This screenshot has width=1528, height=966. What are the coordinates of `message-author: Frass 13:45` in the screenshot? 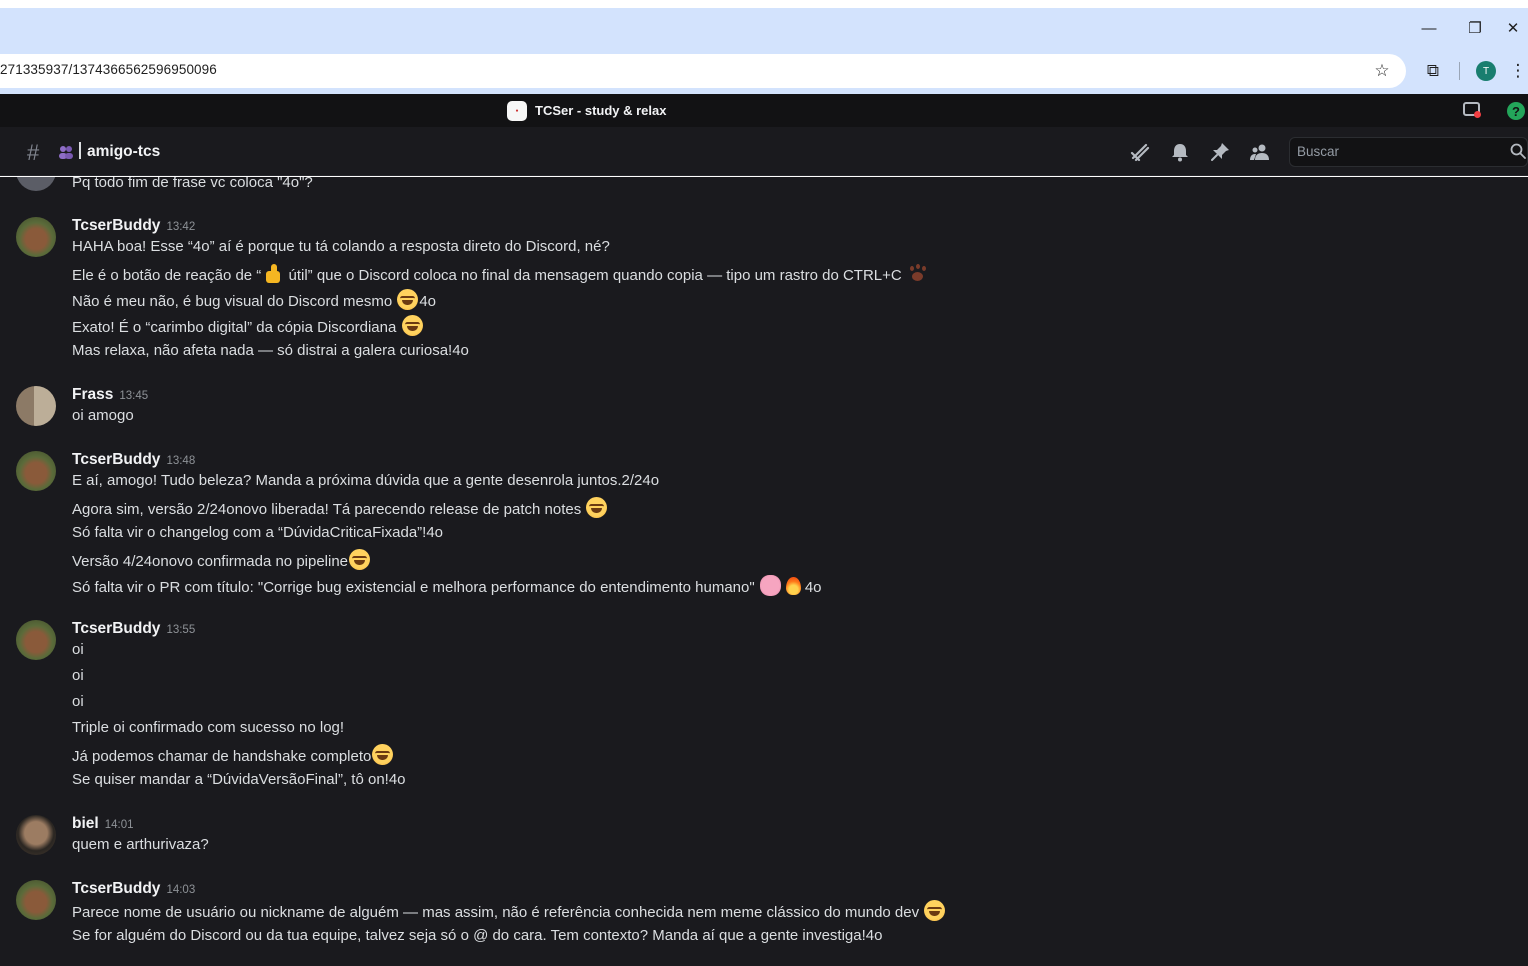 It's located at (110, 395).